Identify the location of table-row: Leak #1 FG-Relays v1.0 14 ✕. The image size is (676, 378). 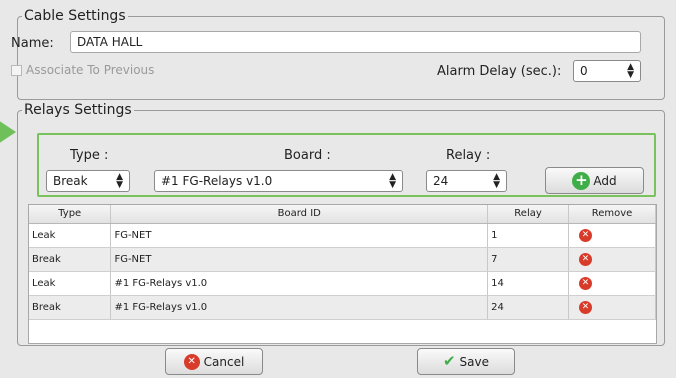
(342, 283).